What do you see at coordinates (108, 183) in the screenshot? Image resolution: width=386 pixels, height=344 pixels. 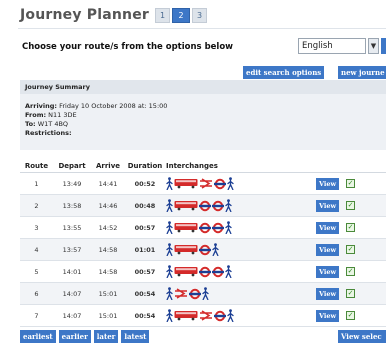 I see `arrive-time: 14:41` at bounding box center [108, 183].